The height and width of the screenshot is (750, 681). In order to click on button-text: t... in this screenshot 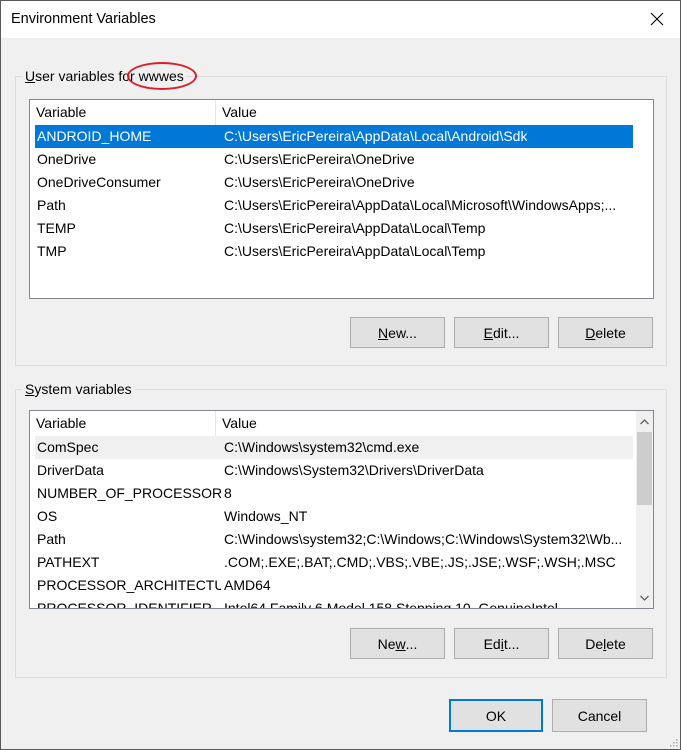, I will do `click(511, 643)`.